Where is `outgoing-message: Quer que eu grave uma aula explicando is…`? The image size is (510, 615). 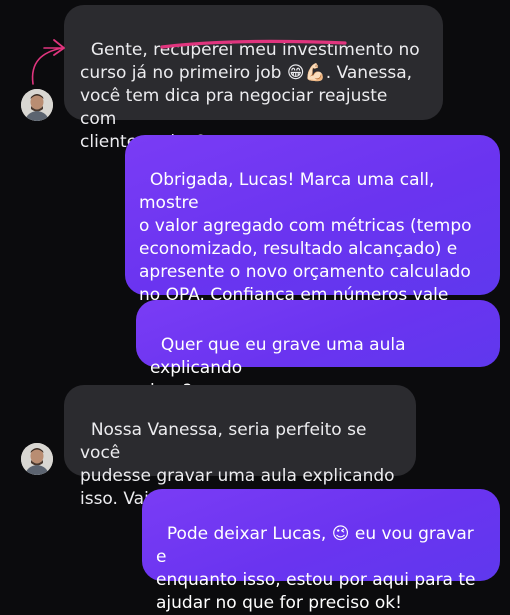
outgoing-message: Quer que eu grave uma aula explicando is… is located at coordinates (318, 350).